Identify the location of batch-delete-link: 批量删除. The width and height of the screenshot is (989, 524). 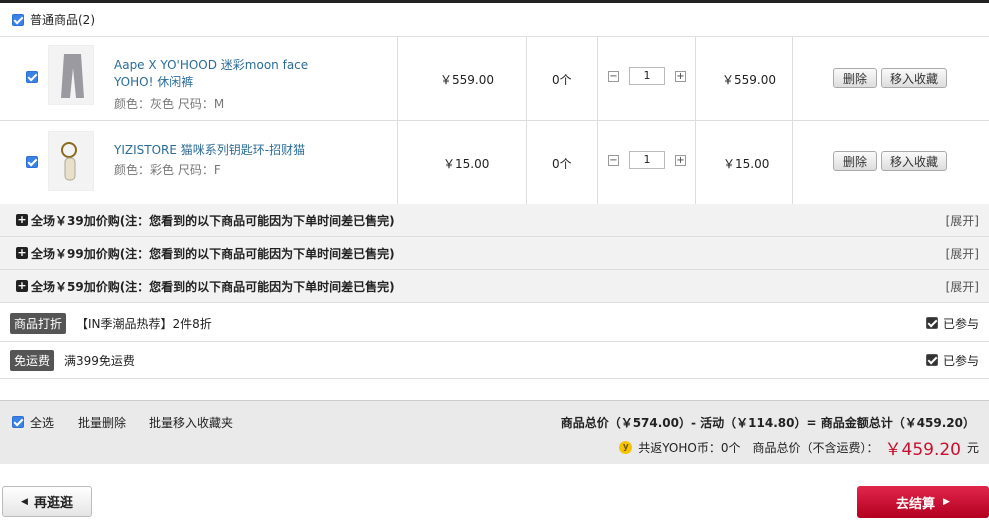
(102, 422).